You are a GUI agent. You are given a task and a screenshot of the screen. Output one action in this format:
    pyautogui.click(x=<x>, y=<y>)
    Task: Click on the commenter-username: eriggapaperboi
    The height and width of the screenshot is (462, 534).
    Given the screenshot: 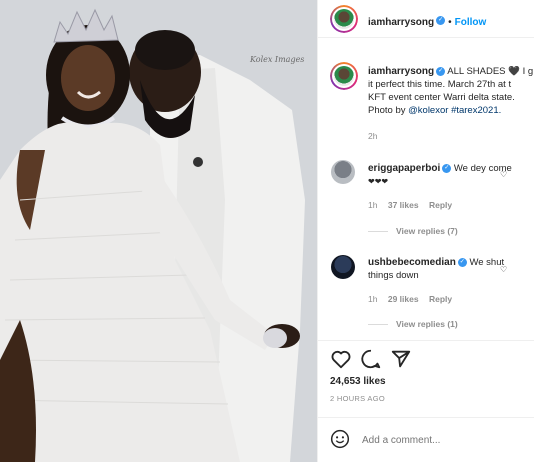 What is the action you would take?
    pyautogui.click(x=404, y=168)
    